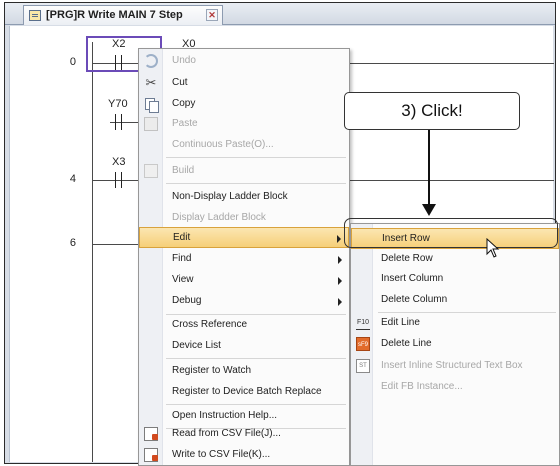 The image size is (560, 466). What do you see at coordinates (151, 82) in the screenshot?
I see `scissors-icon: ✂` at bounding box center [151, 82].